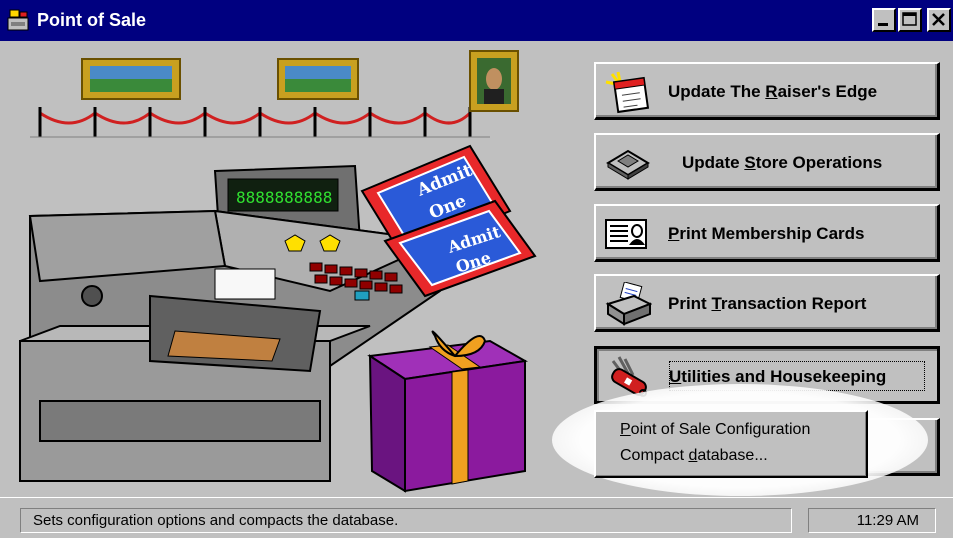 The width and height of the screenshot is (953, 538). I want to click on clock-panel: 11:29 AM, so click(872, 520).